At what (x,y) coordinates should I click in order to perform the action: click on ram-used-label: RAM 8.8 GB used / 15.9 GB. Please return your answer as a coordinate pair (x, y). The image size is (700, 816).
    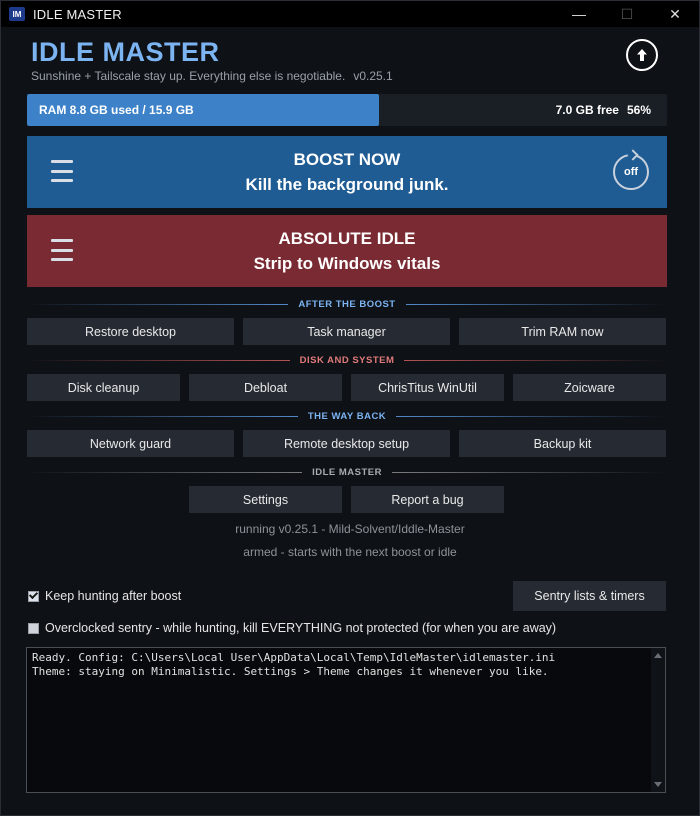
    Looking at the image, I should click on (116, 110).